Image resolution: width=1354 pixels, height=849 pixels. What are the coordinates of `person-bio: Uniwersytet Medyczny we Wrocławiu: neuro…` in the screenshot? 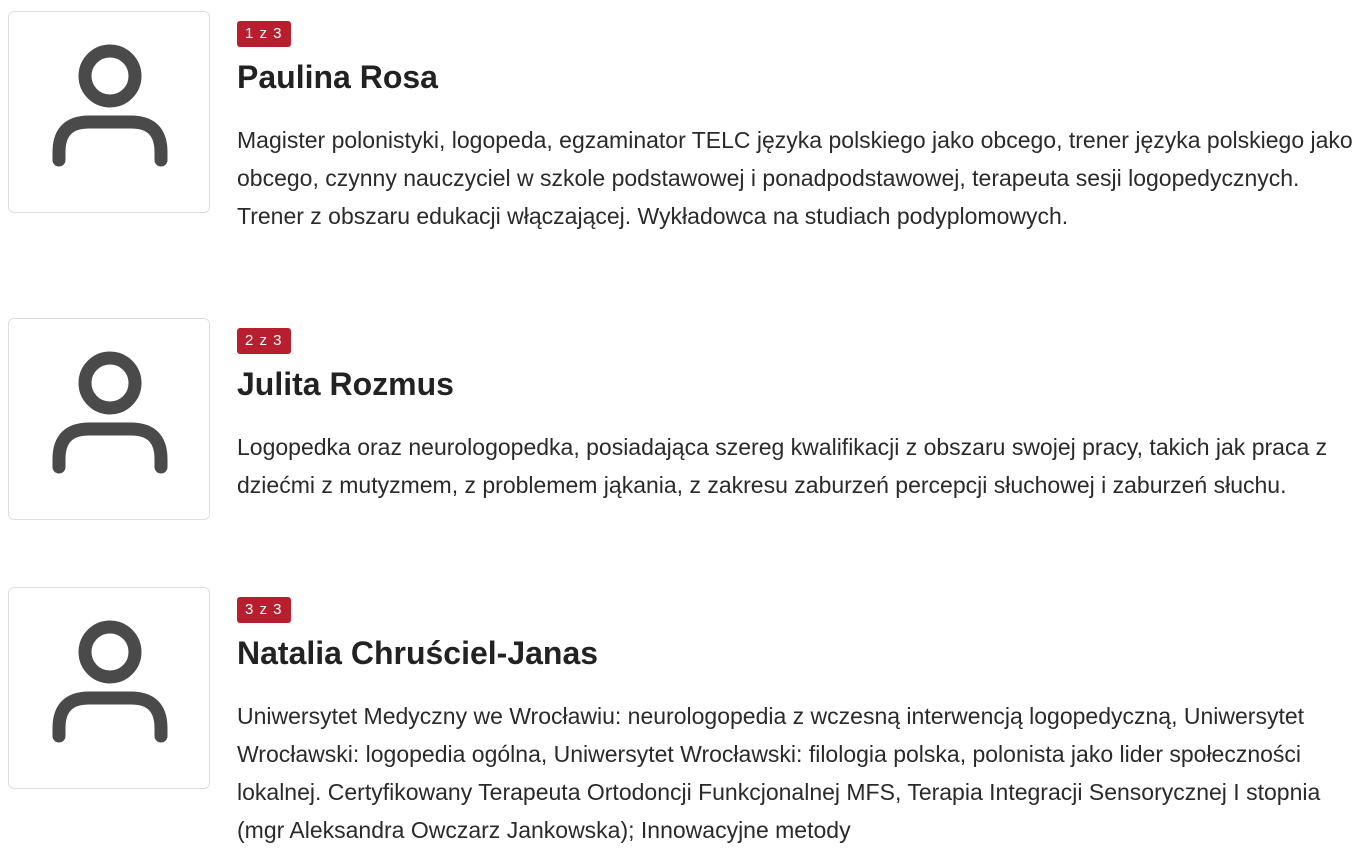 It's located at (779, 773).